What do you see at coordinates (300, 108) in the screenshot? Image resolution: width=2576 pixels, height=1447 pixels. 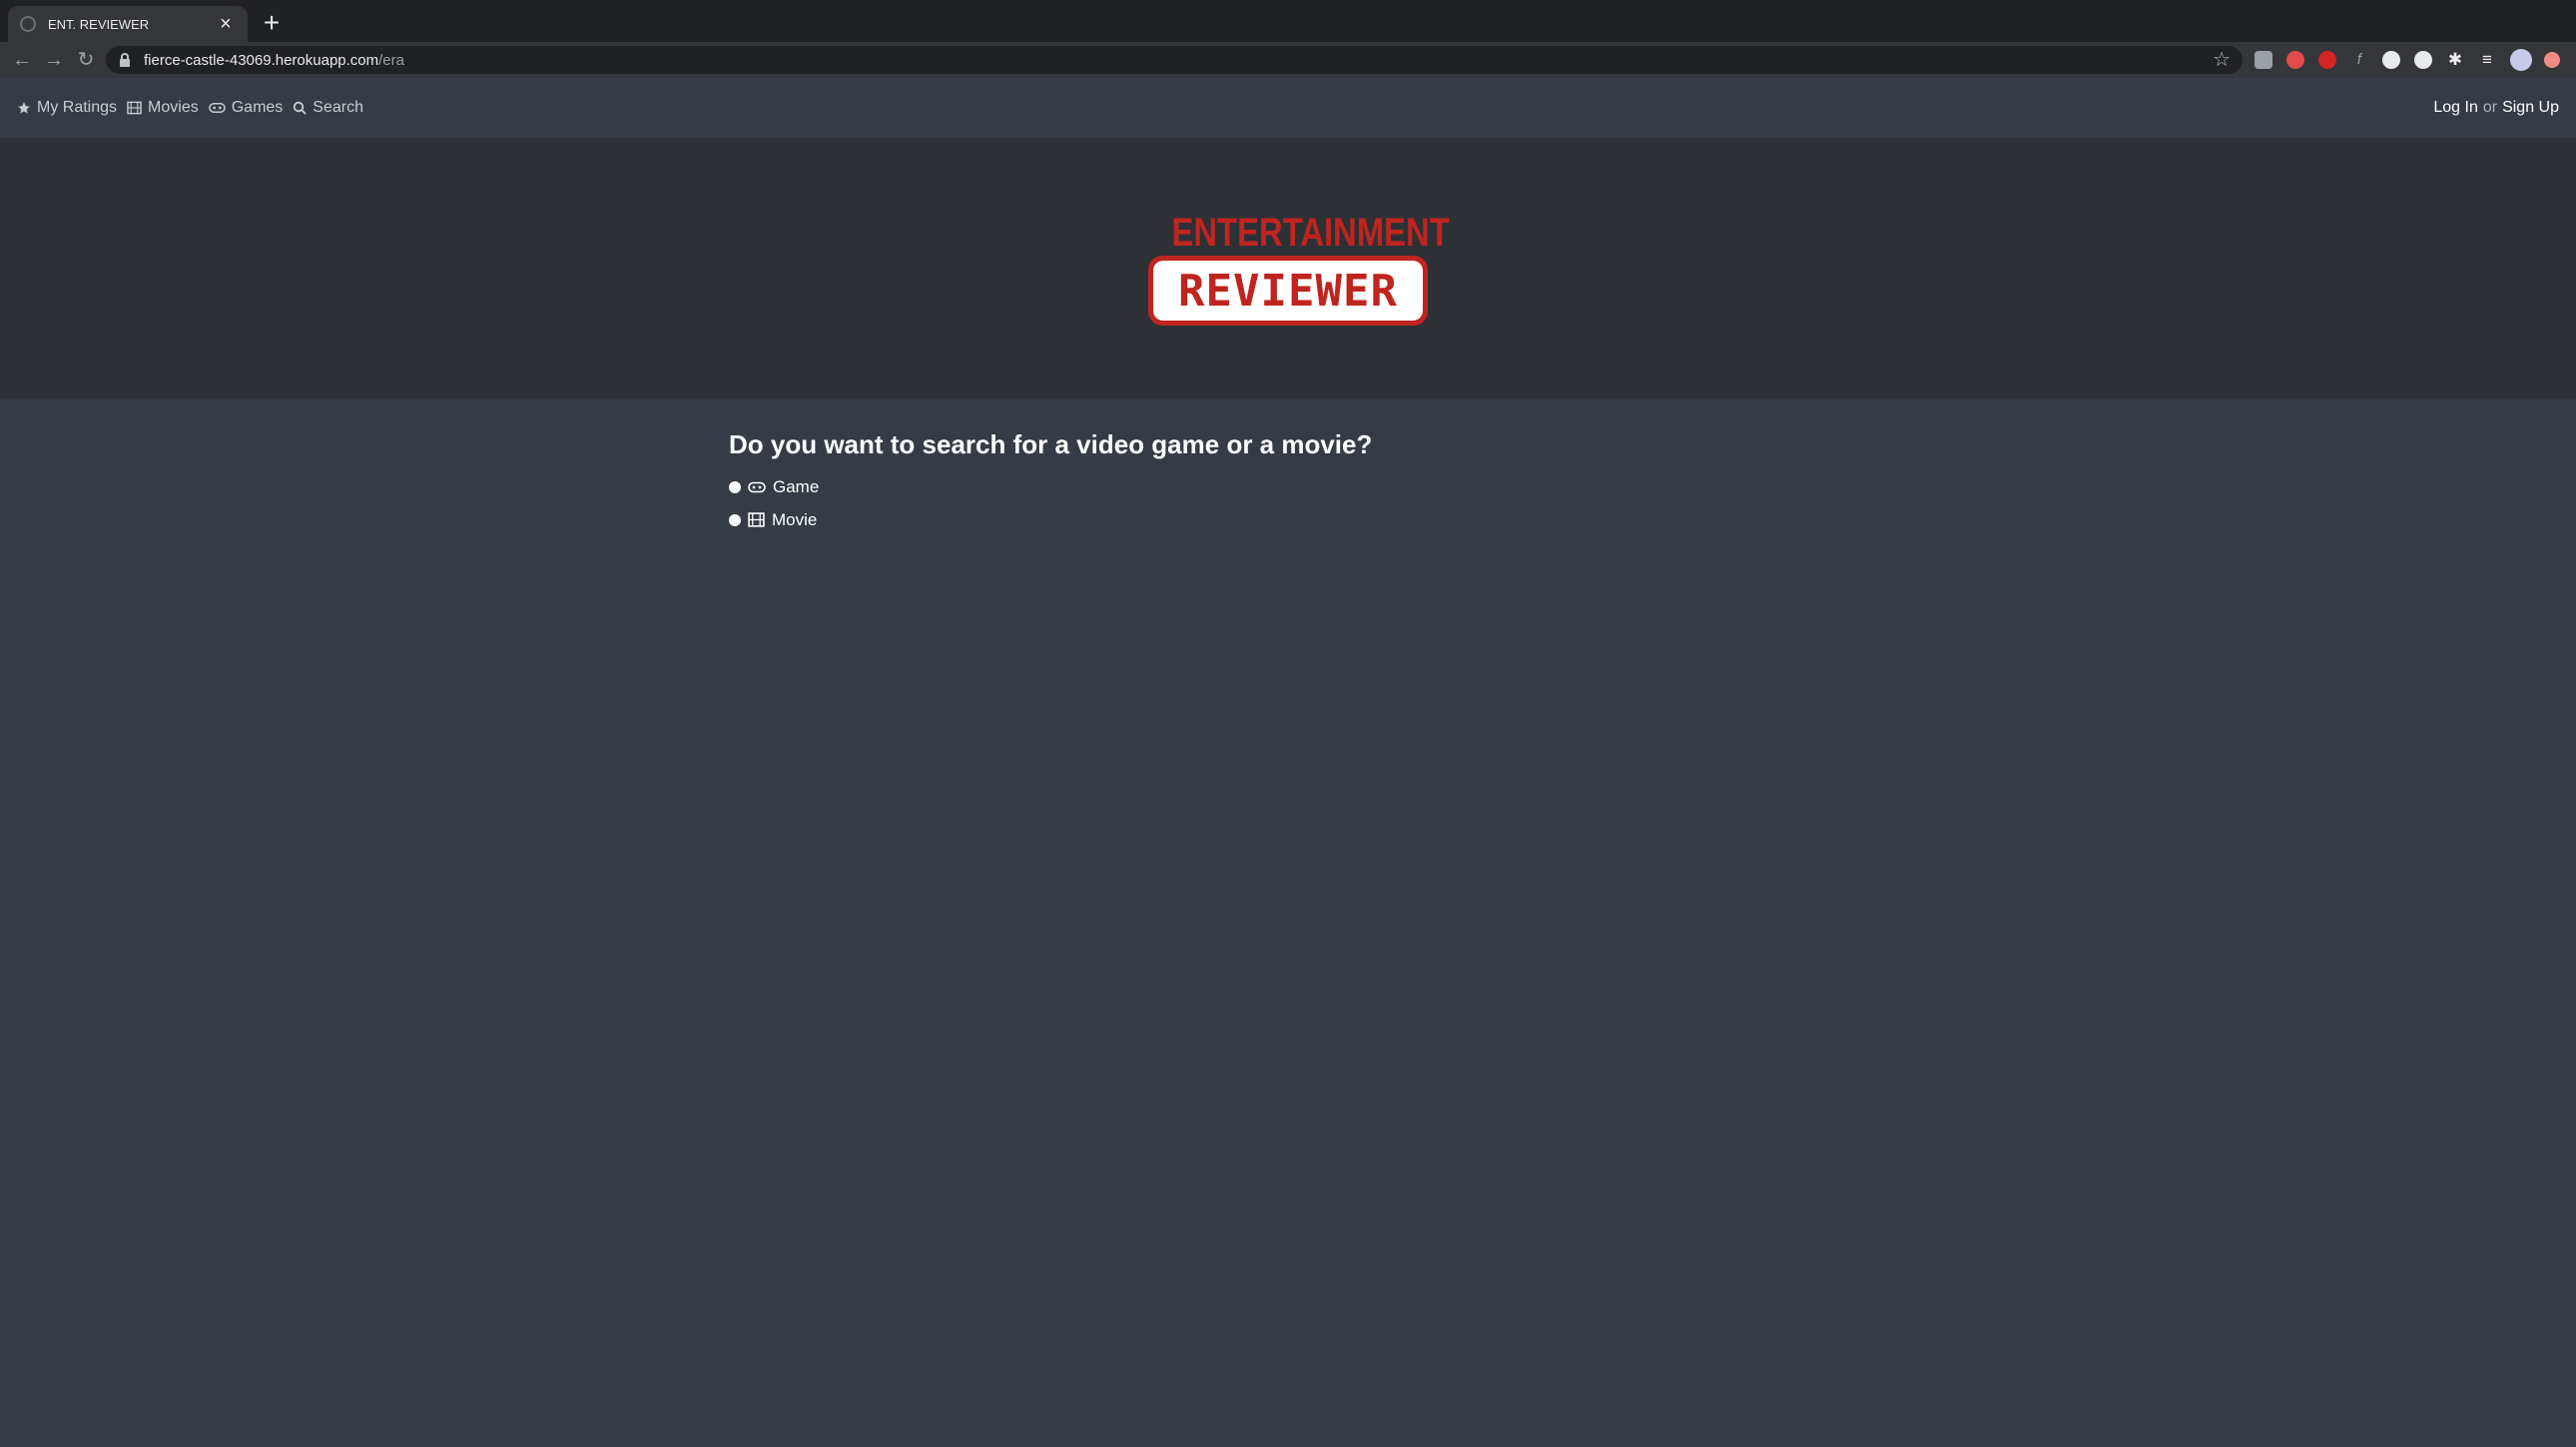 I see `search-icon` at bounding box center [300, 108].